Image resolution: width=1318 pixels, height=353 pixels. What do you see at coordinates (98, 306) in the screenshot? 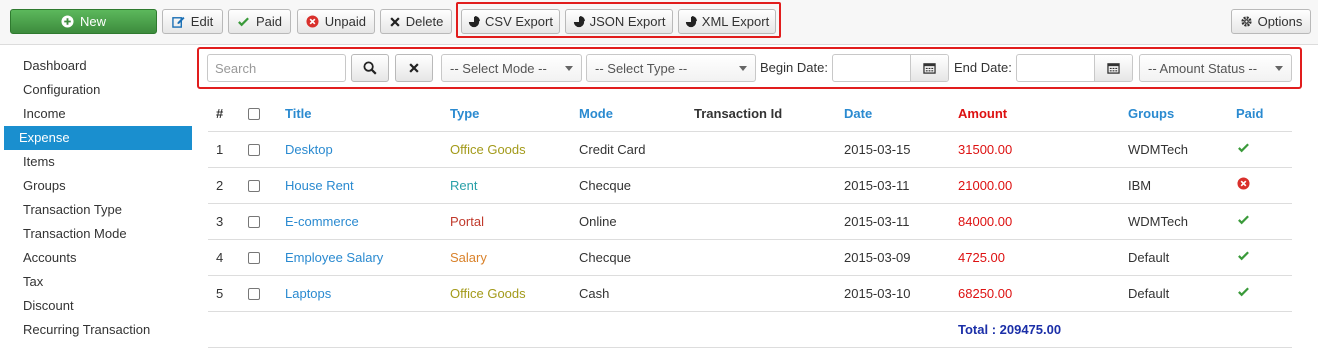
I see `sidebar-item-discount: Discount` at bounding box center [98, 306].